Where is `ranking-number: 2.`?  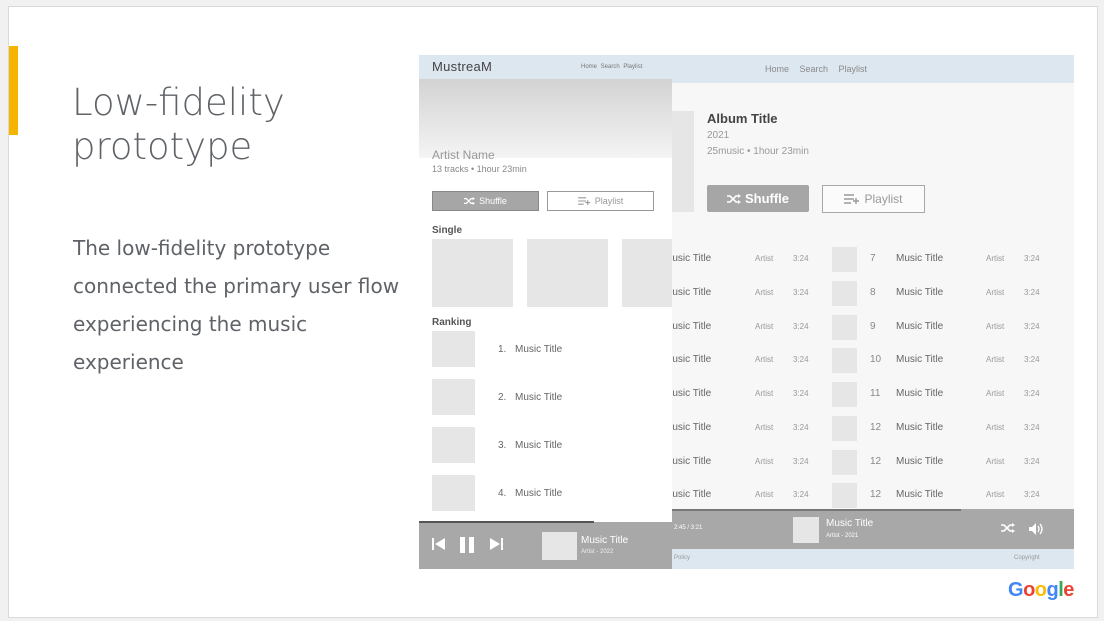
ranking-number: 2. is located at coordinates (502, 397).